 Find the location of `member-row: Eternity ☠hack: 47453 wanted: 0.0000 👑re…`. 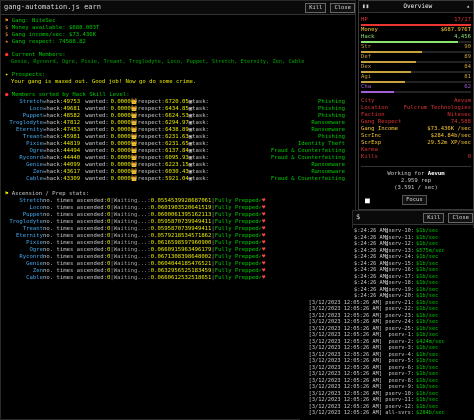

member-row: Eternity ☠hack: 47453 wanted: 0.0000 👑re… is located at coordinates (180, 130).